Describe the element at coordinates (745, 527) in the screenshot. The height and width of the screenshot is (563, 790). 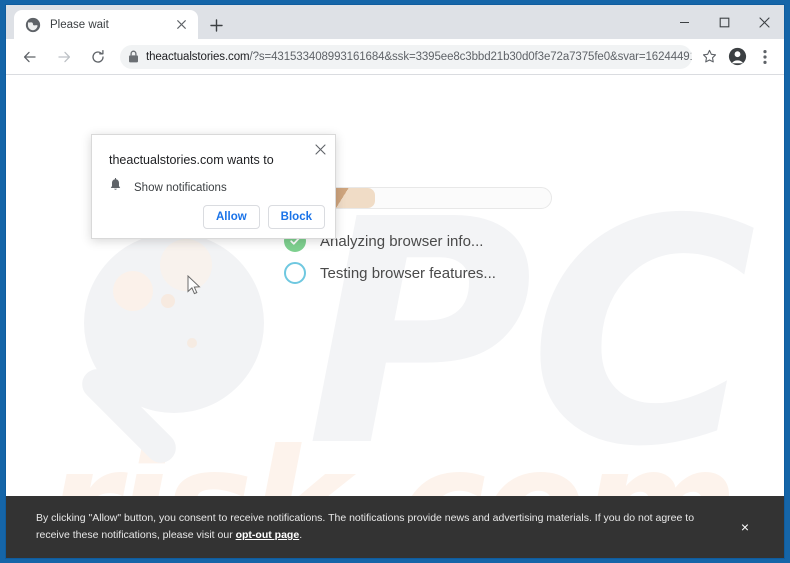
I see `banner-close-icon: ×` at that location.